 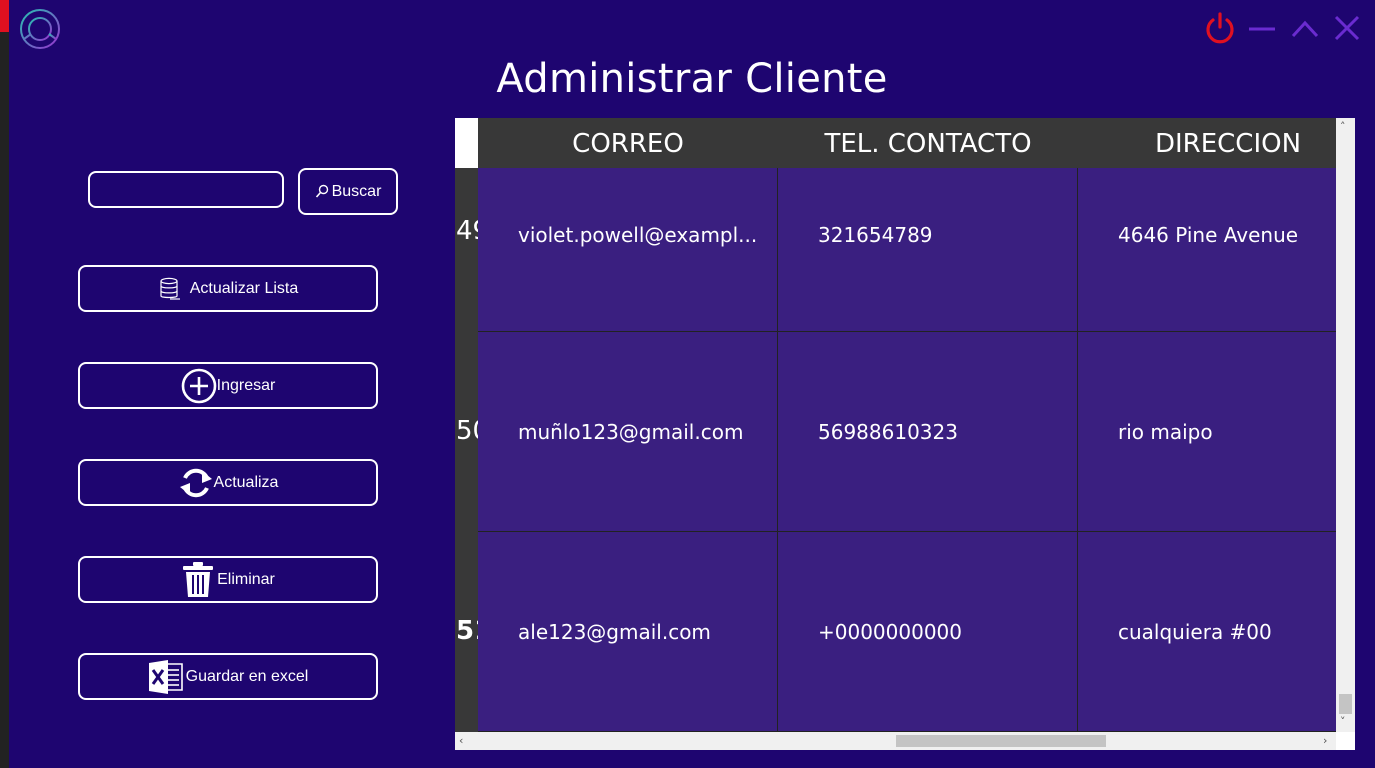 I want to click on database-icon, so click(x=170, y=288).